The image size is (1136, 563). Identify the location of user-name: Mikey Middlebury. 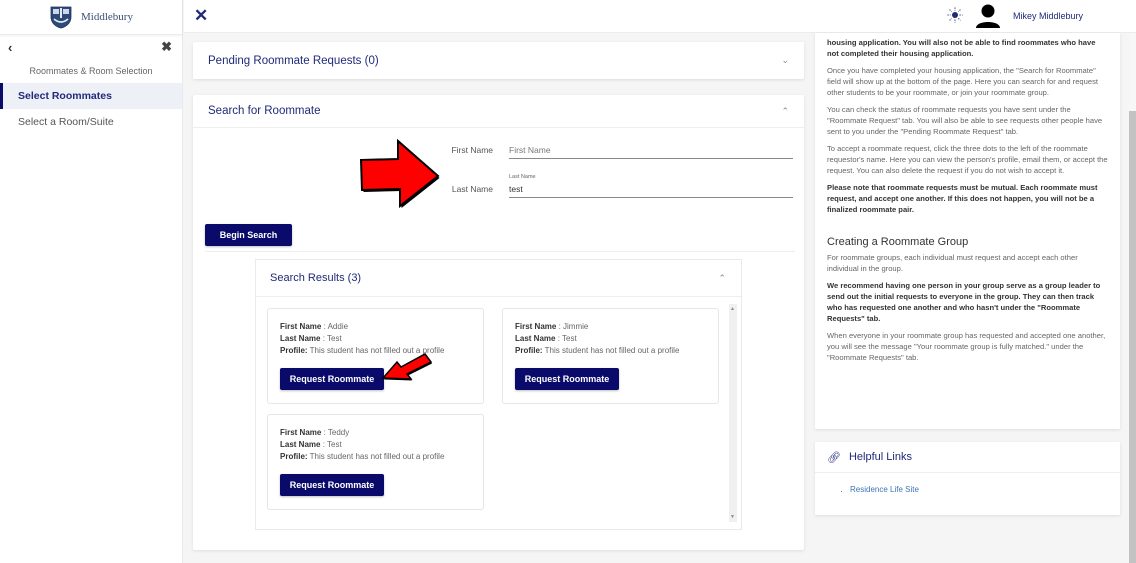
(1048, 16).